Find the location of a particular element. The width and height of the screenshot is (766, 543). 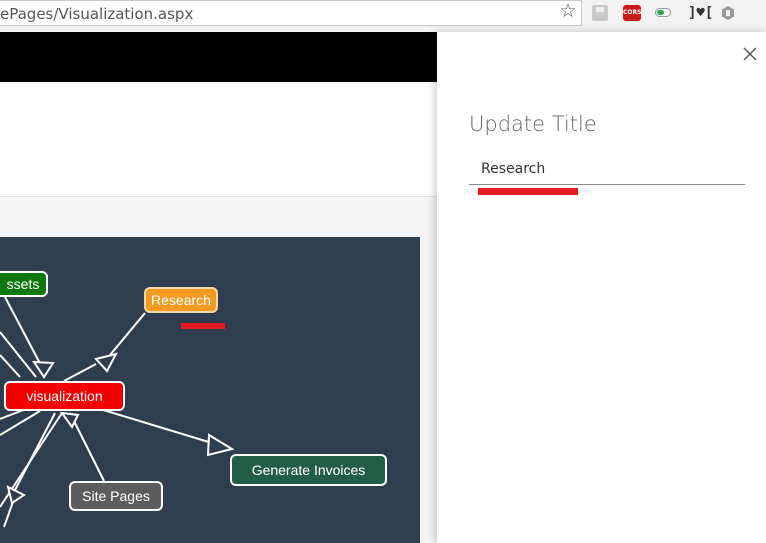

edge-research-viz is located at coordinates (127, 334).